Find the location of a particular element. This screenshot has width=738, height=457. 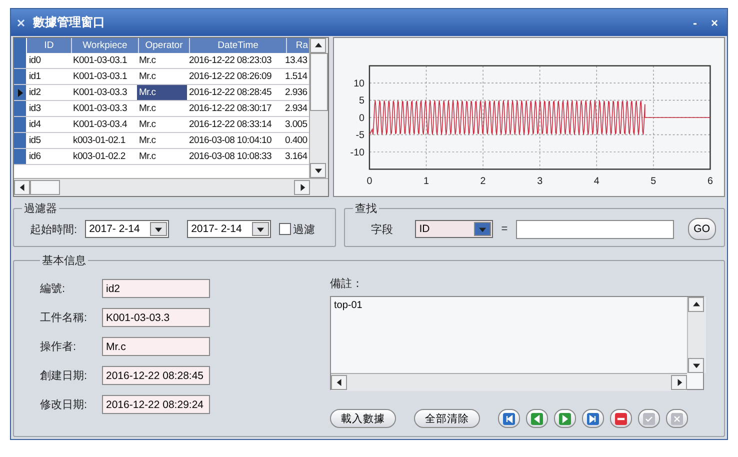

row-header is located at coordinates (20, 92).